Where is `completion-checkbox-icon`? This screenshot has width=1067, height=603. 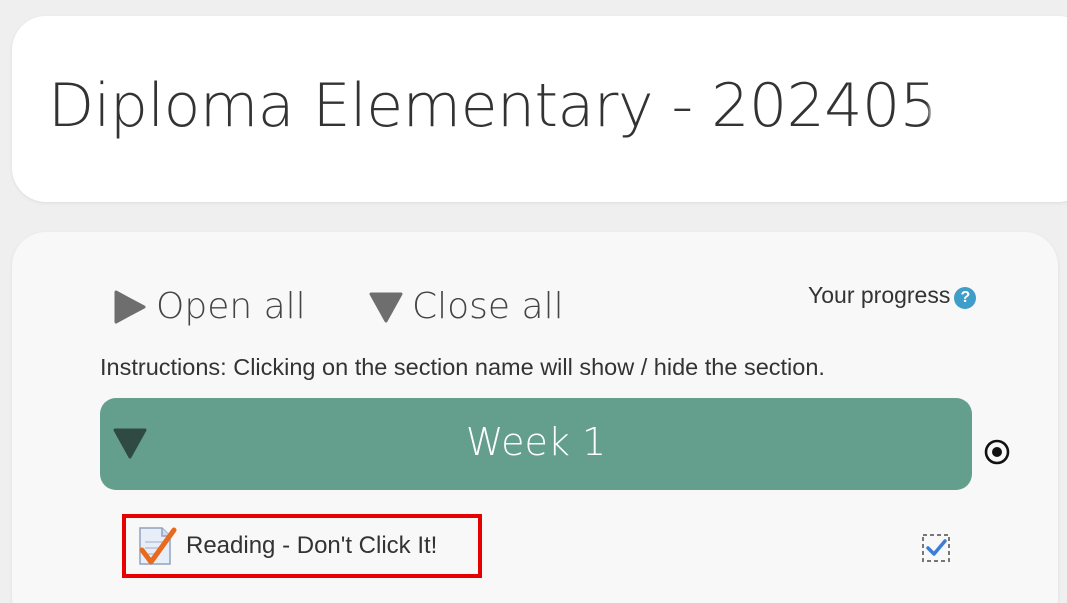
completion-checkbox-icon is located at coordinates (936, 548).